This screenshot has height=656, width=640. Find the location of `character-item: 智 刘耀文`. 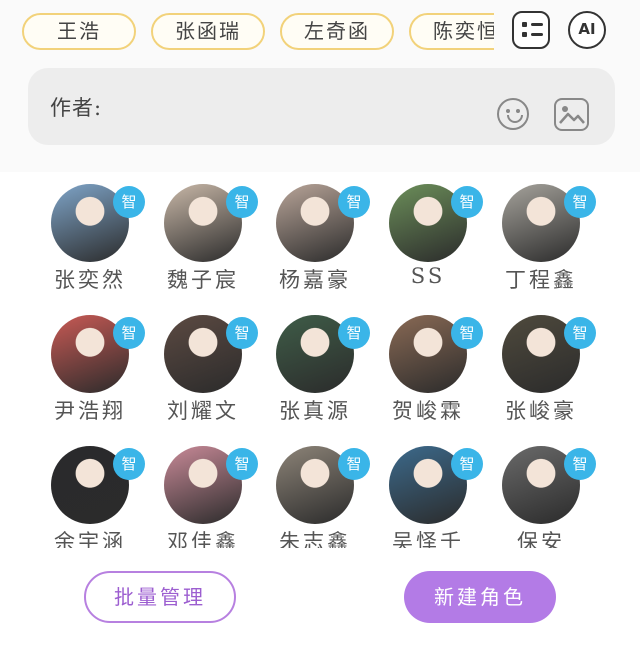

character-item: 智 刘耀文 is located at coordinates (198, 369).